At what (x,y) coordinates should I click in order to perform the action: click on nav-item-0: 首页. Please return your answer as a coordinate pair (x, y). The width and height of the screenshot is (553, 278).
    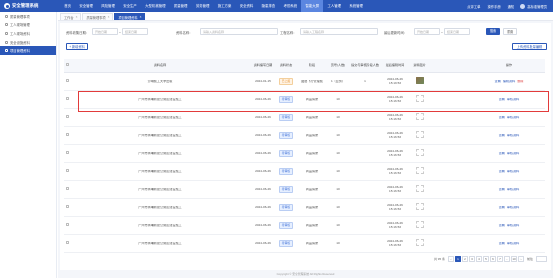
    Looking at the image, I should click on (67, 6).